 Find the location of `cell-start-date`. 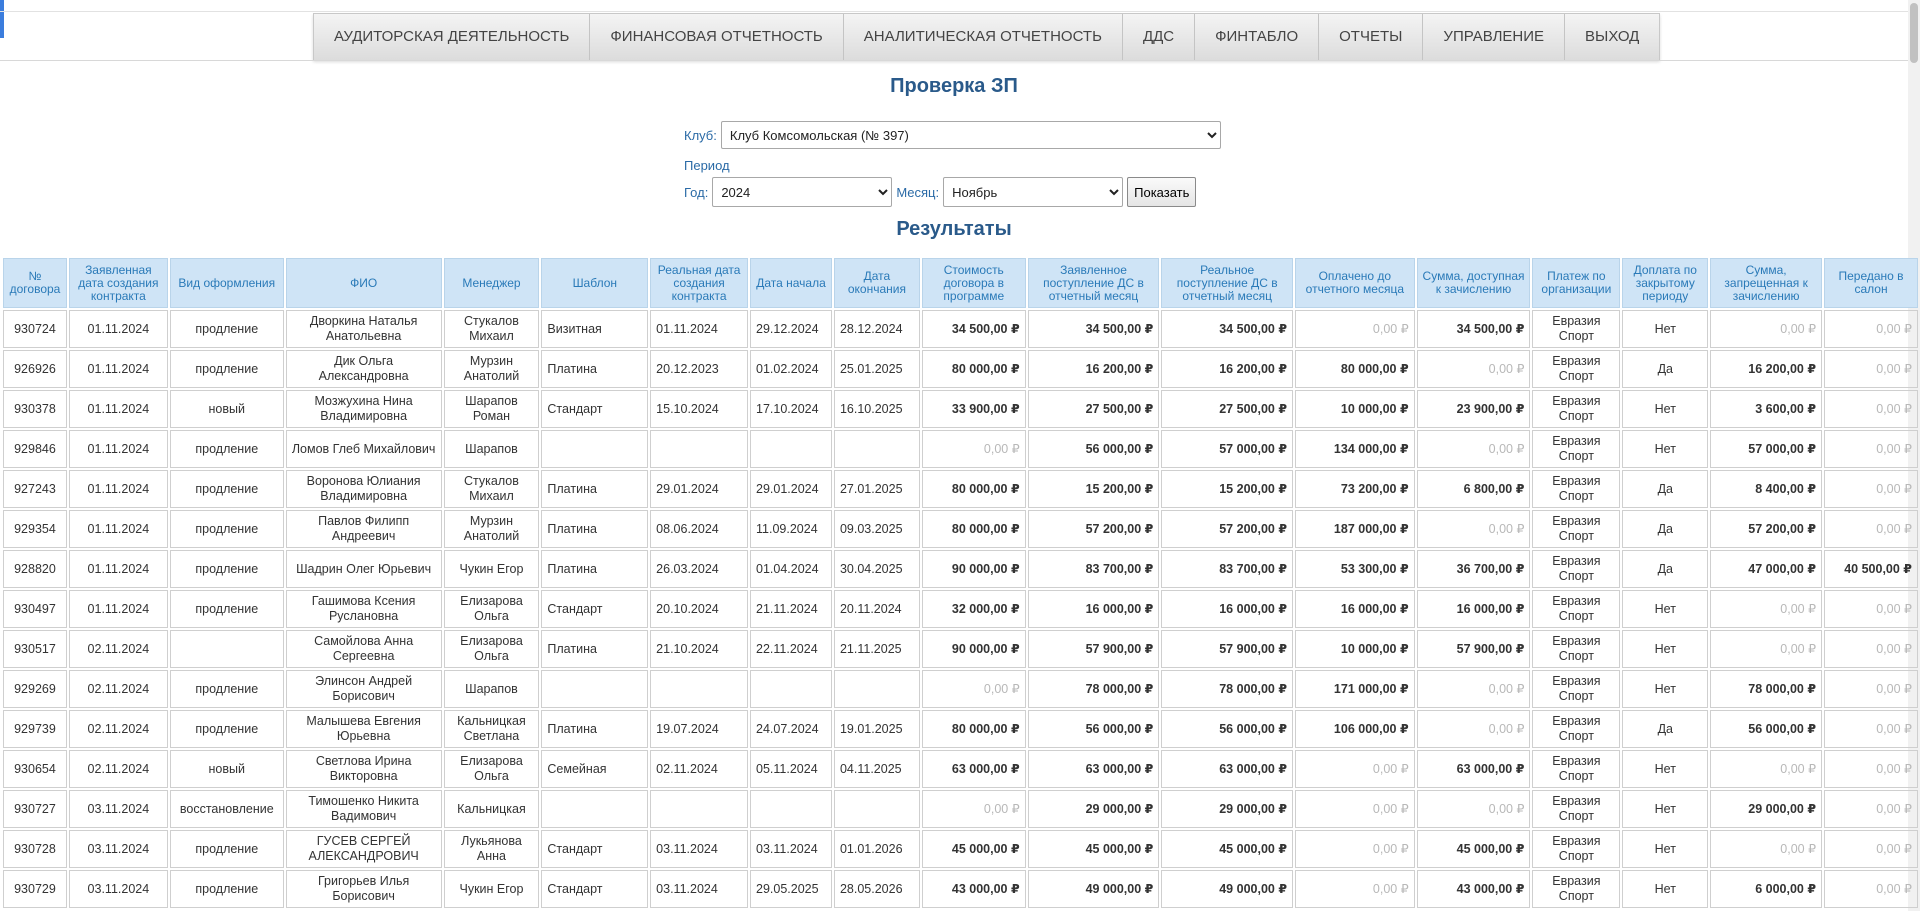

cell-start-date is located at coordinates (791, 449).